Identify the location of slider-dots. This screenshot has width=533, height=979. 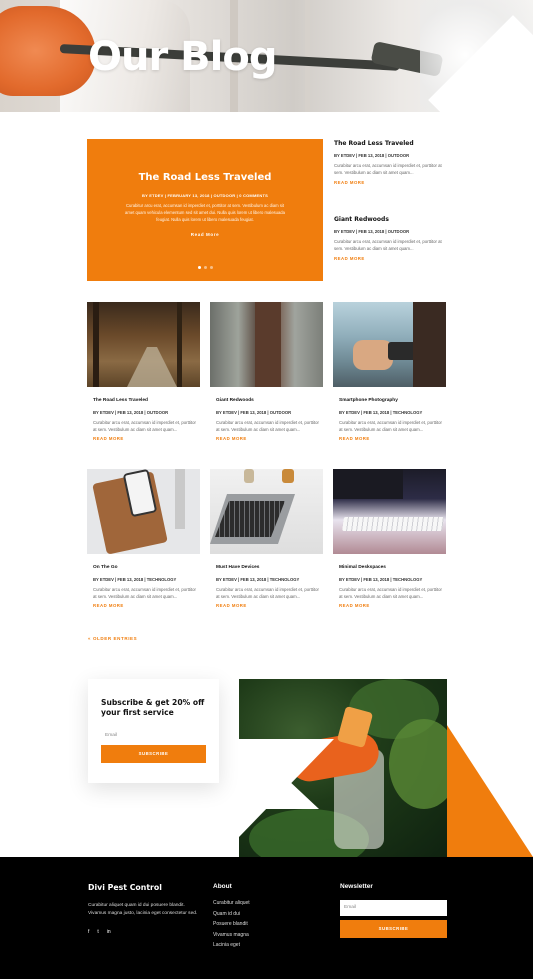
(205, 267).